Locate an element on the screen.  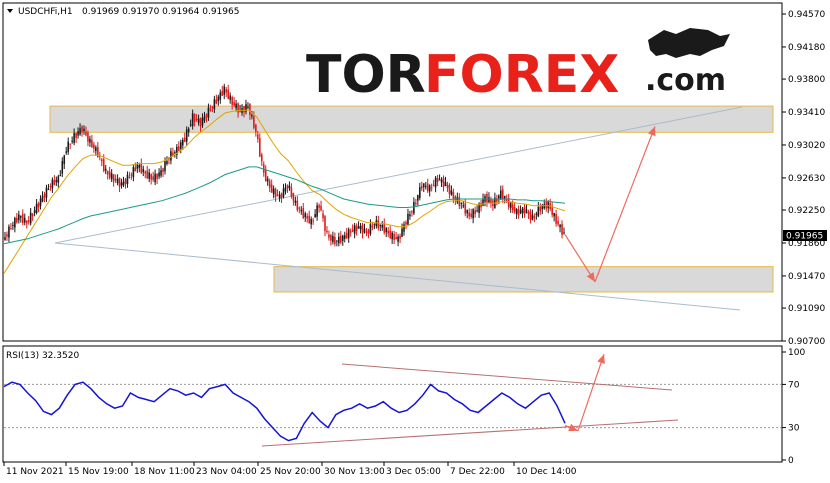
price-tick-label: 0.93020 is located at coordinates (806, 146).